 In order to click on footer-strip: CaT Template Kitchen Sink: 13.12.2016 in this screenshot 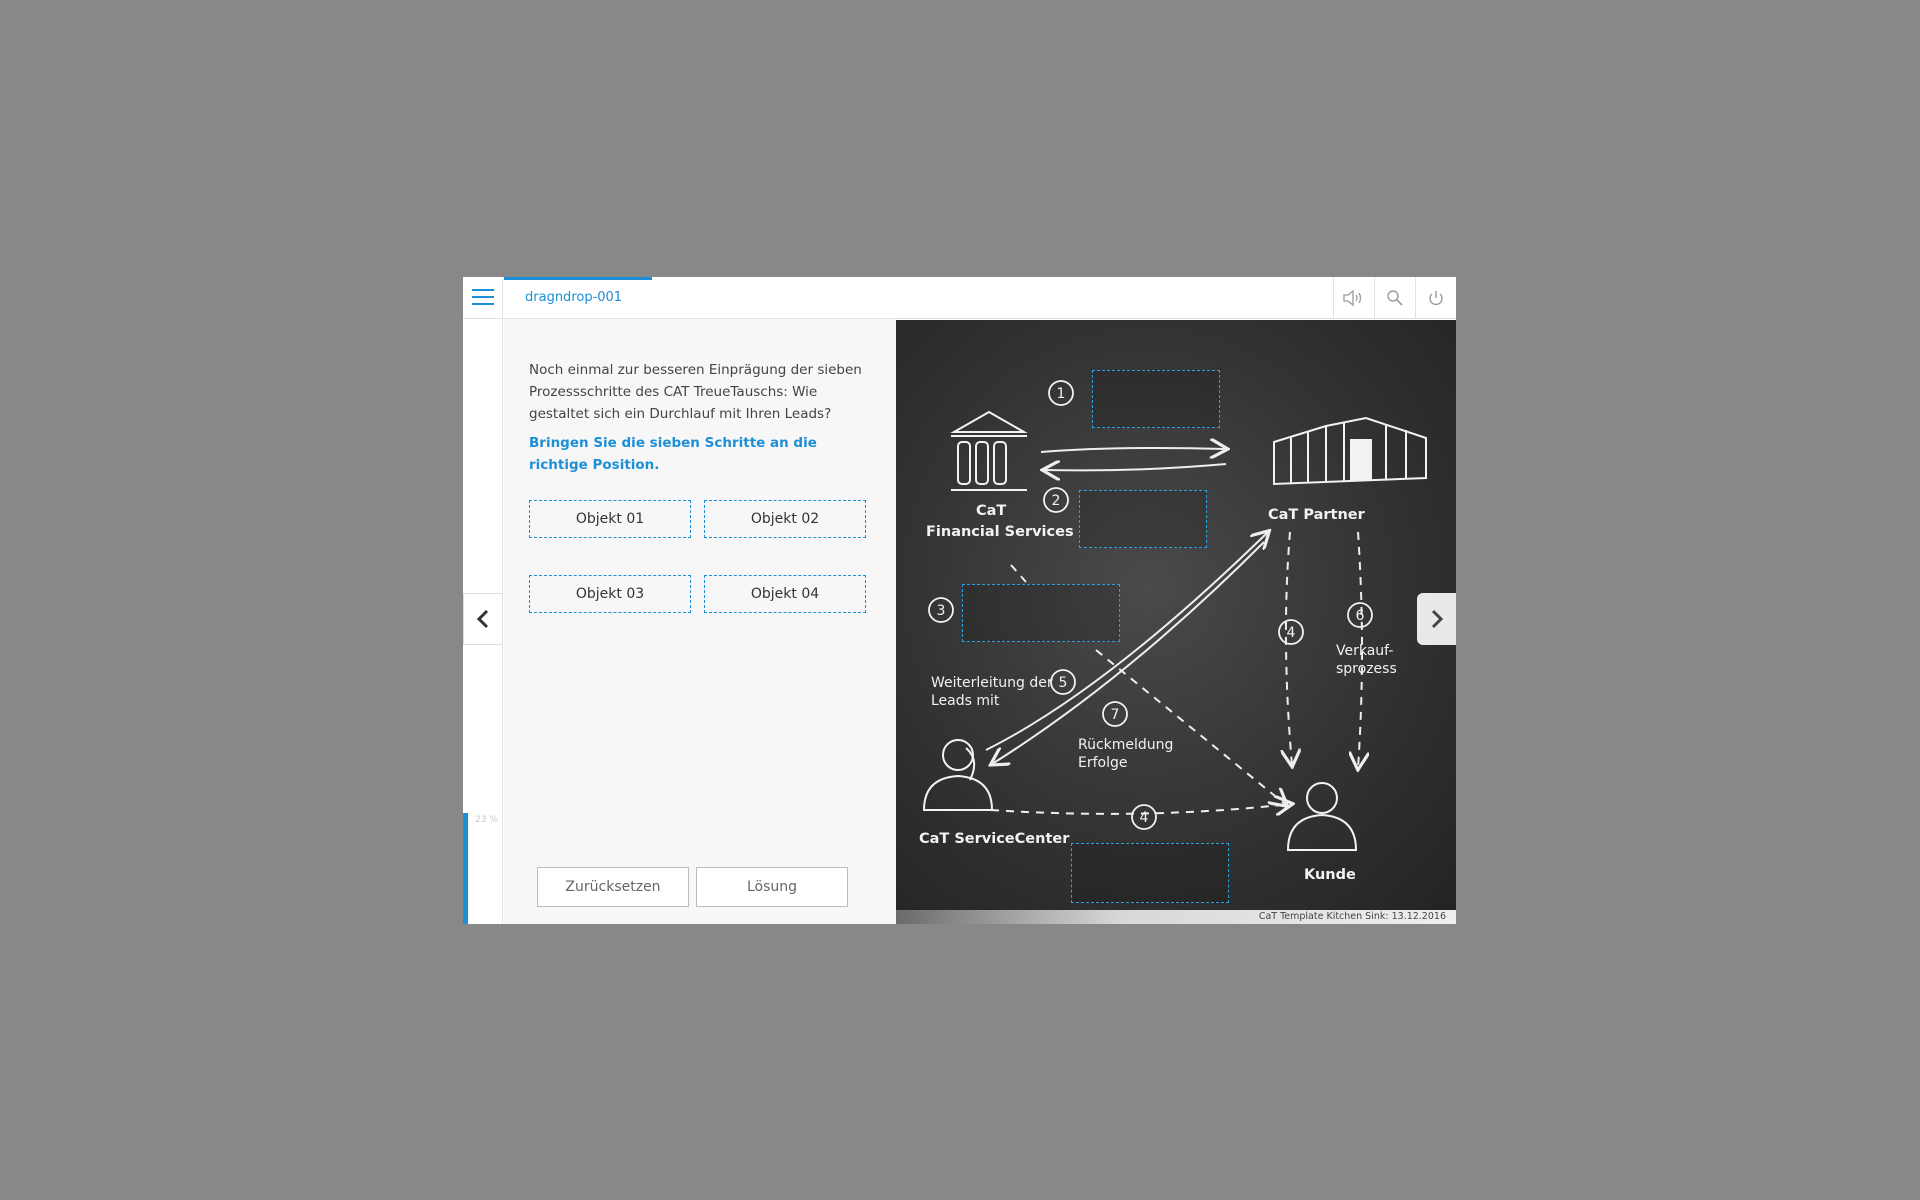, I will do `click(1176, 917)`.